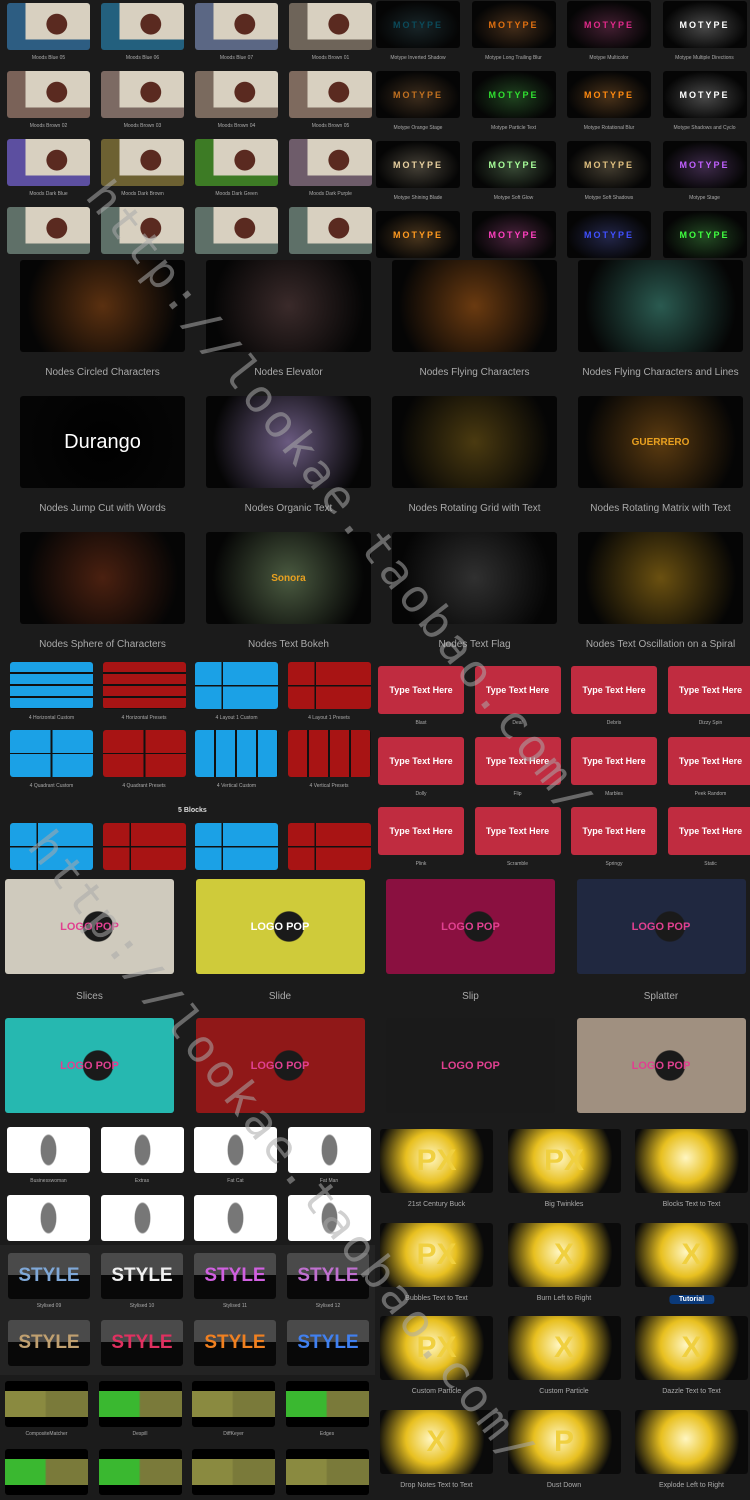 The width and height of the screenshot is (750, 1500). Describe the element at coordinates (704, 104) in the screenshot. I see `motype-item: MOTYPE Motype Shadows and Cyclo` at that location.